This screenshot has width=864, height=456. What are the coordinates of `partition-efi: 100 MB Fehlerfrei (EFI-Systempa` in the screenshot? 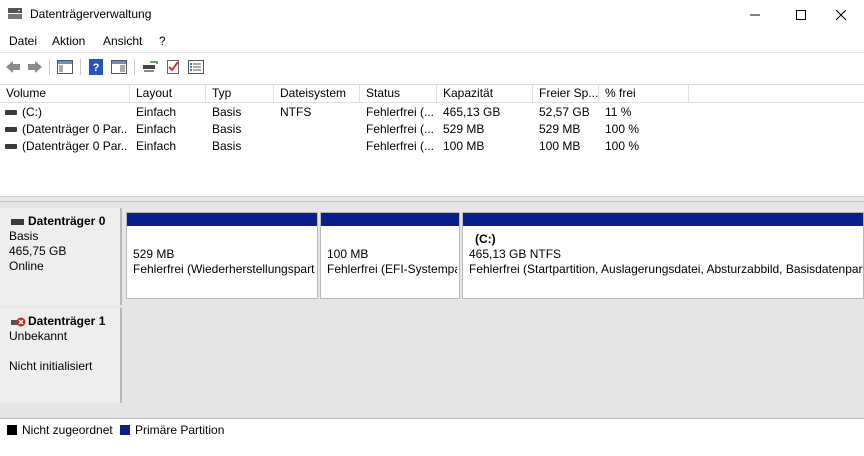 It's located at (390, 255).